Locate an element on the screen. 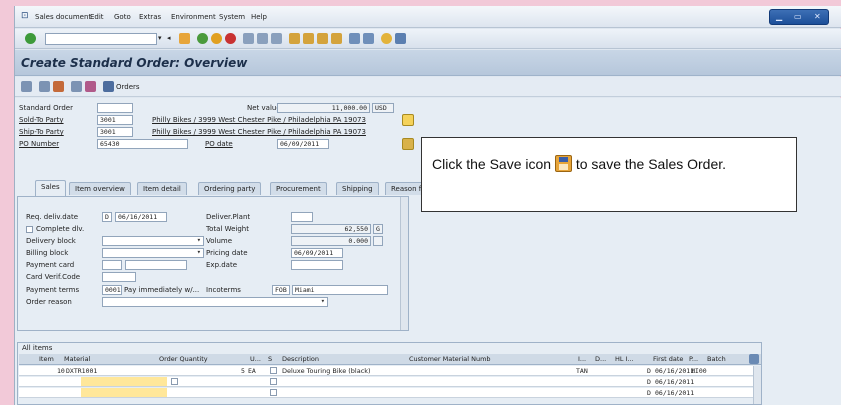 This screenshot has height=405, width=841. standard-order-field is located at coordinates (115, 108).